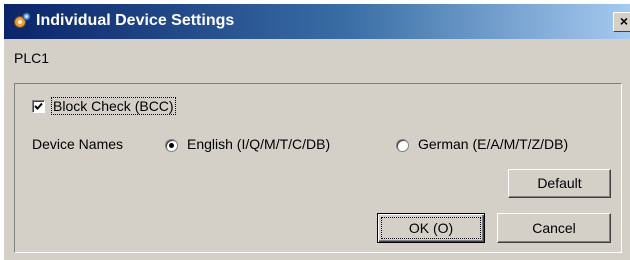 Image resolution: width=630 pixels, height=260 pixels. Describe the element at coordinates (493, 144) in the screenshot. I see `radio-german-label: German (E/A/M/T/Z/DB)` at that location.